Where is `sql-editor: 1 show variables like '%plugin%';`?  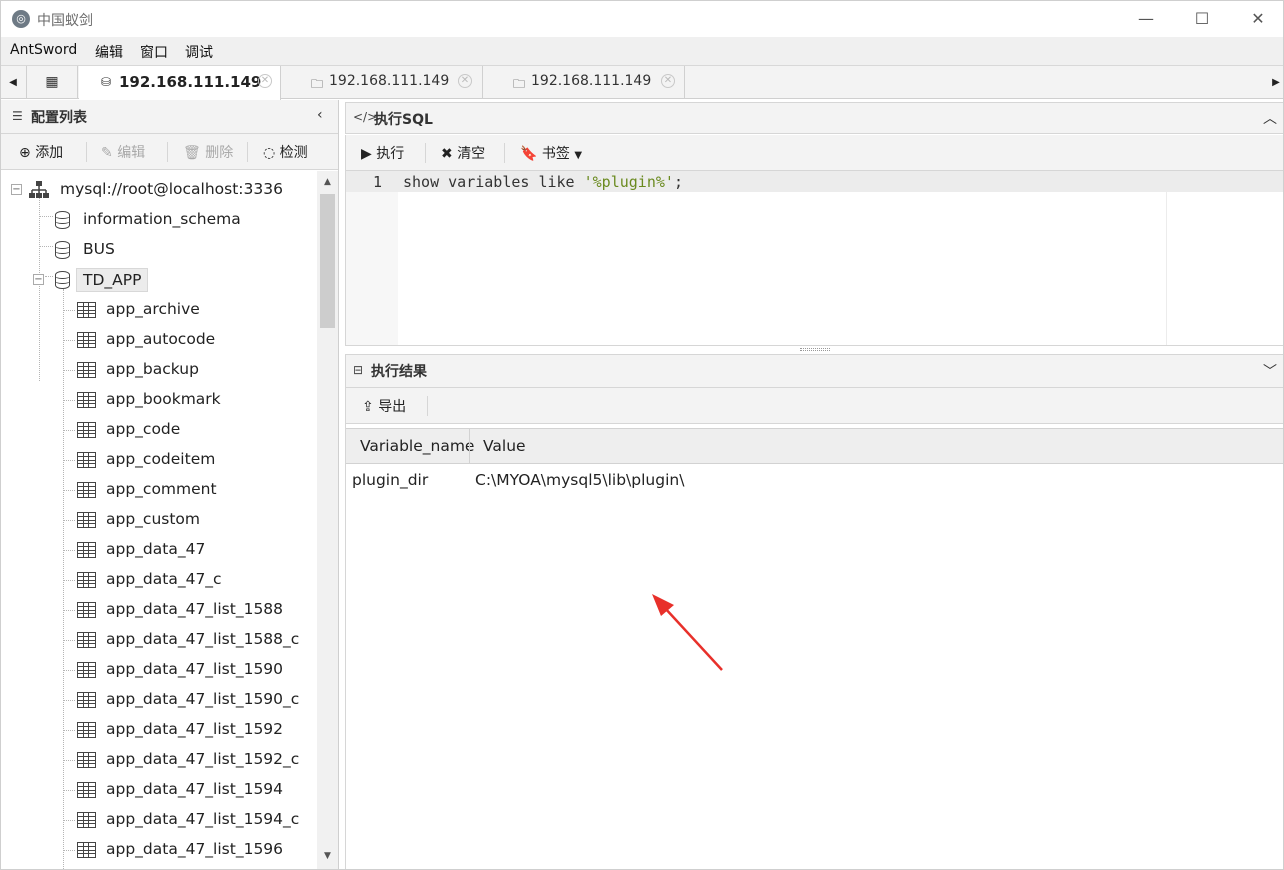
sql-editor: 1 show variables like '%plugin%'; is located at coordinates (814, 258).